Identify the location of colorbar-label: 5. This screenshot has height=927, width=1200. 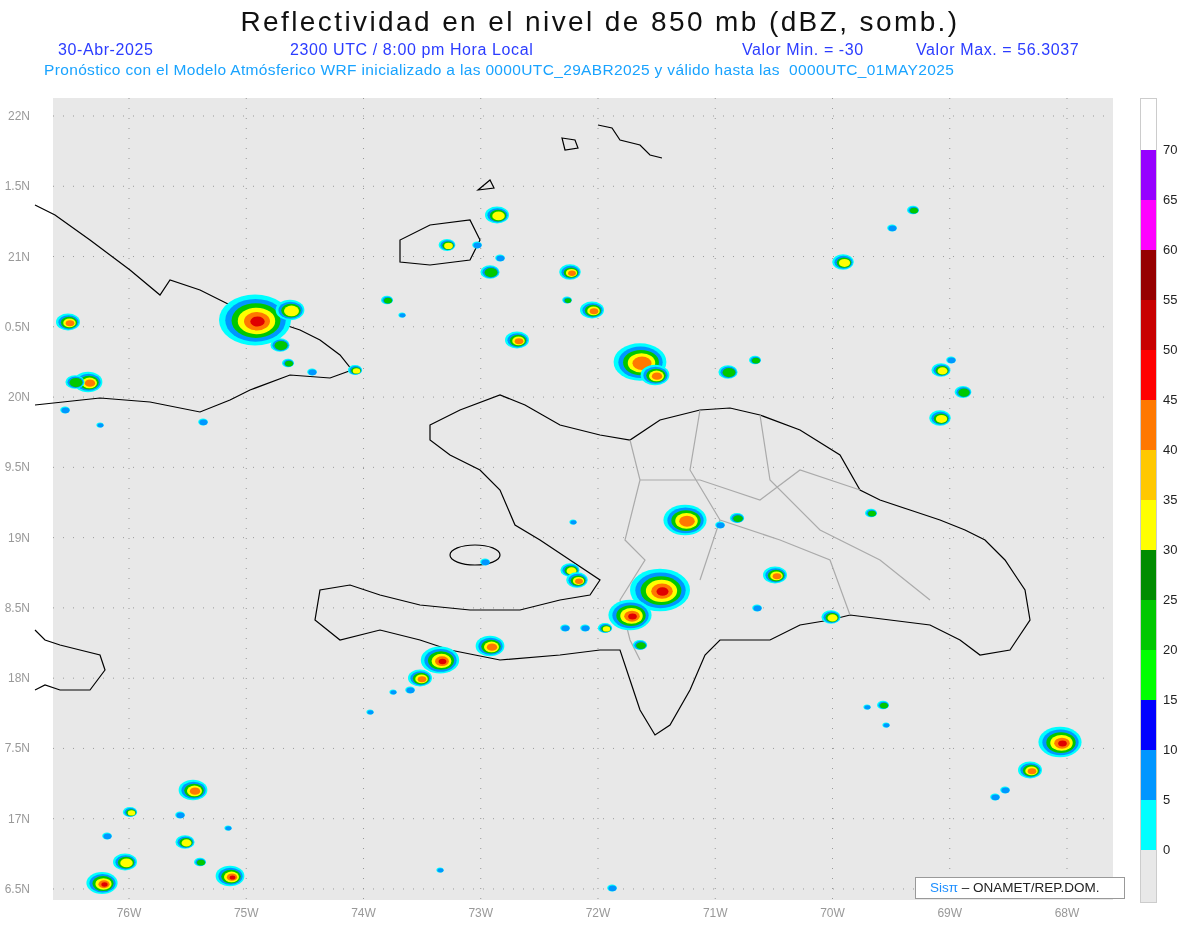
(1167, 800).